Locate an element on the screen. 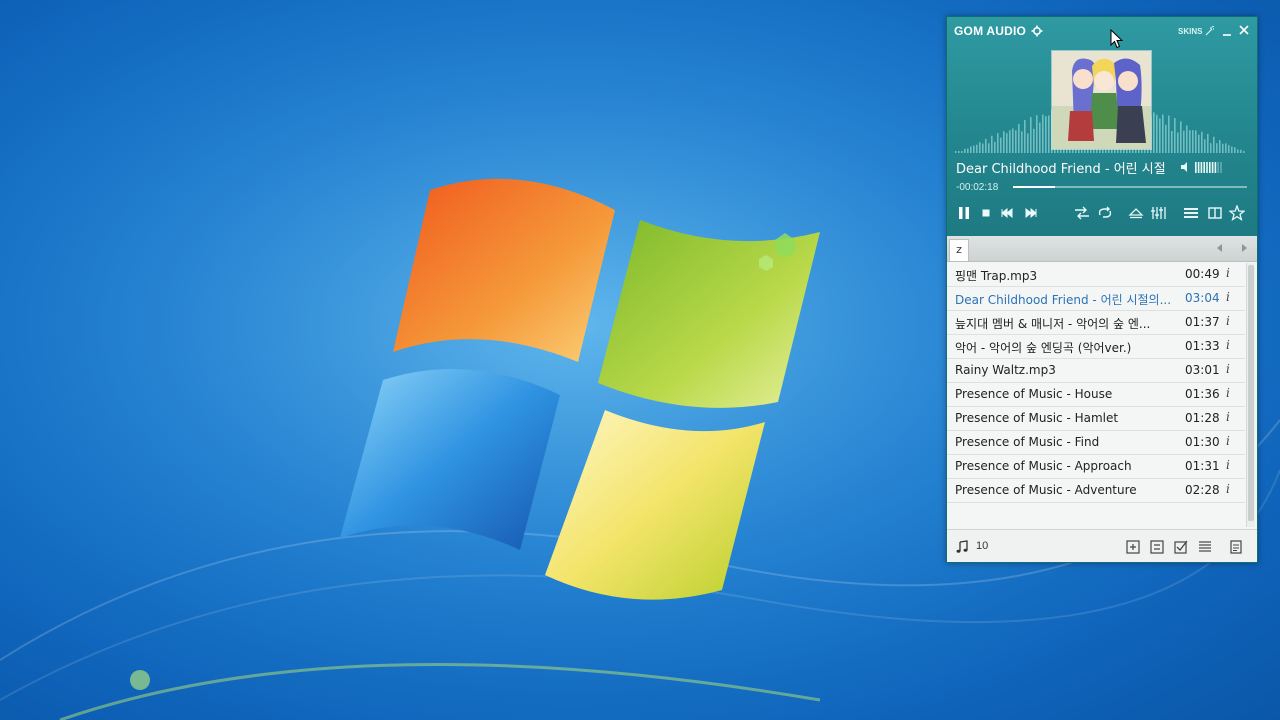  mini-mode-icon is located at coordinates (1215, 213).